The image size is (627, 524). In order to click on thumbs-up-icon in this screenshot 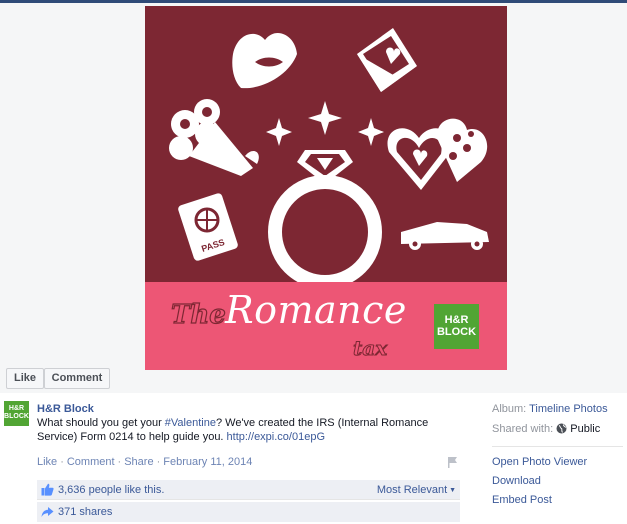, I will do `click(47, 489)`.